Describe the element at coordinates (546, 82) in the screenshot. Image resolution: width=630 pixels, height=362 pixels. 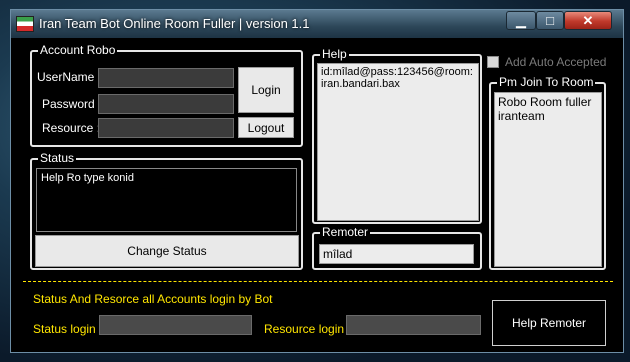
I see `pm-join-legend: Pm Join To Room` at that location.